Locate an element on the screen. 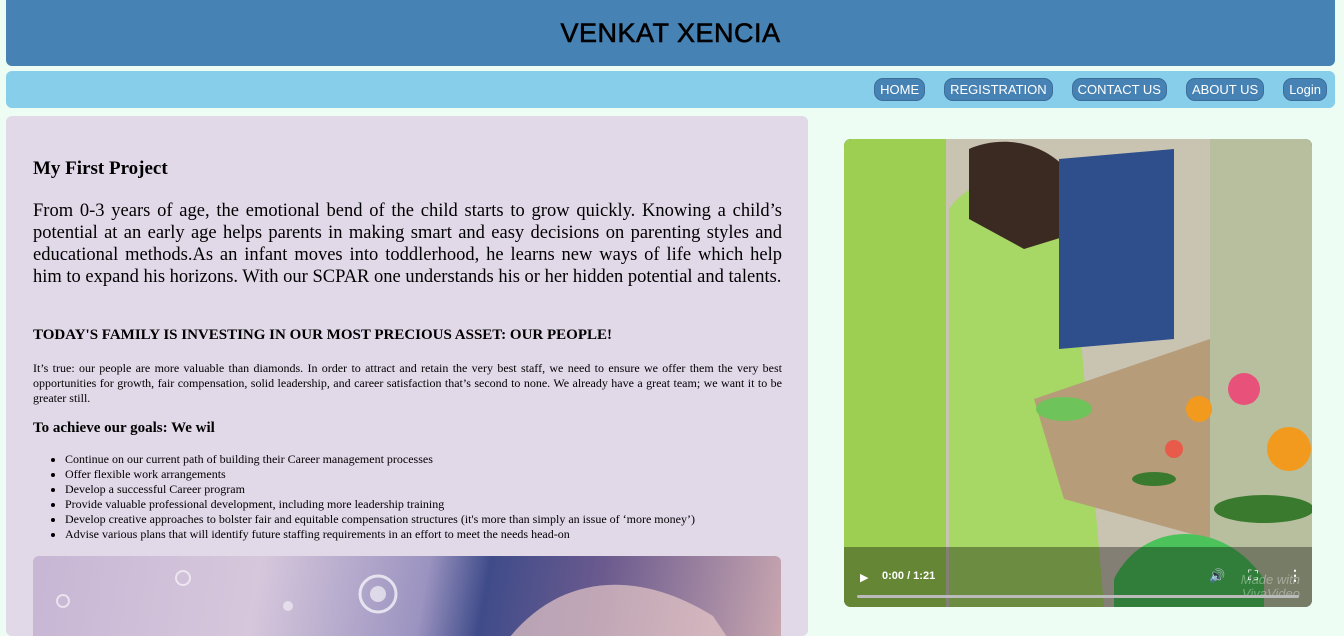 This screenshot has height=636, width=1344. video-progress-bar is located at coordinates (1078, 596).